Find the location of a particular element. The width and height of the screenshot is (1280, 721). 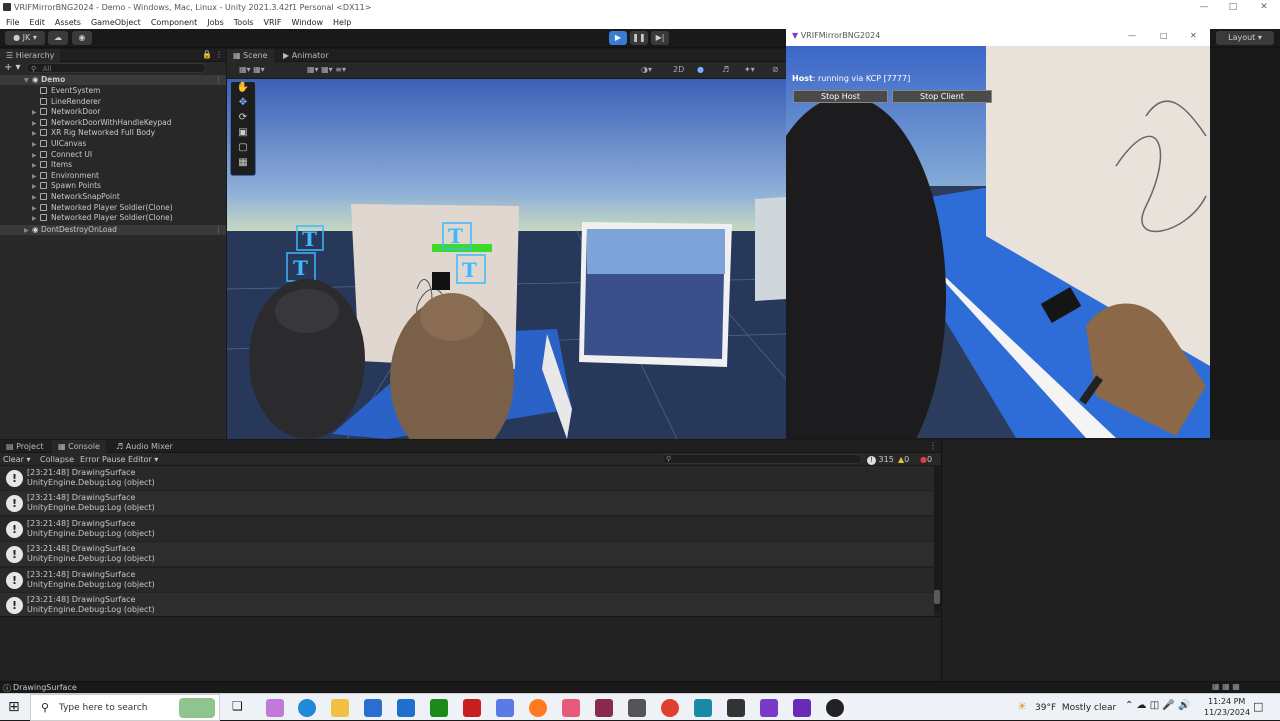

menu-assets: Assets is located at coordinates (68, 22).